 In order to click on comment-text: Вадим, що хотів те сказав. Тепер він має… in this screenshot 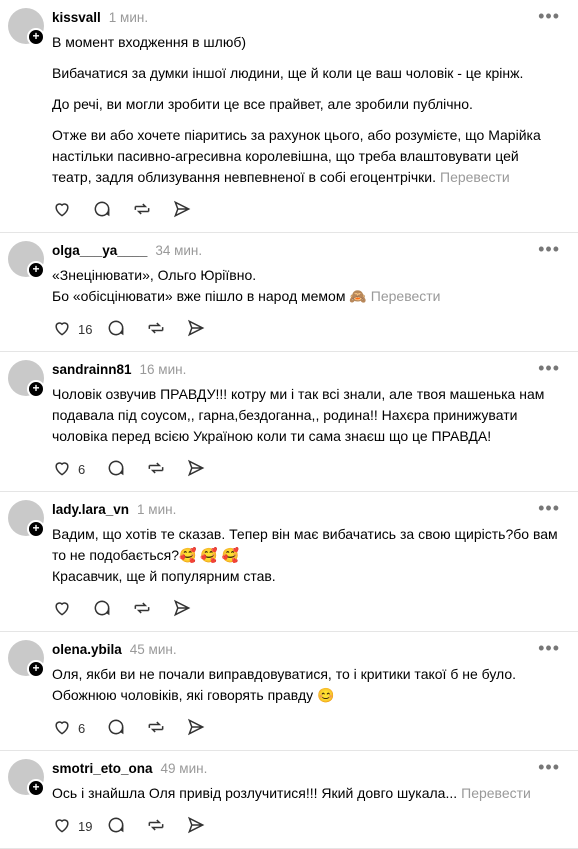, I will do `click(305, 555)`.